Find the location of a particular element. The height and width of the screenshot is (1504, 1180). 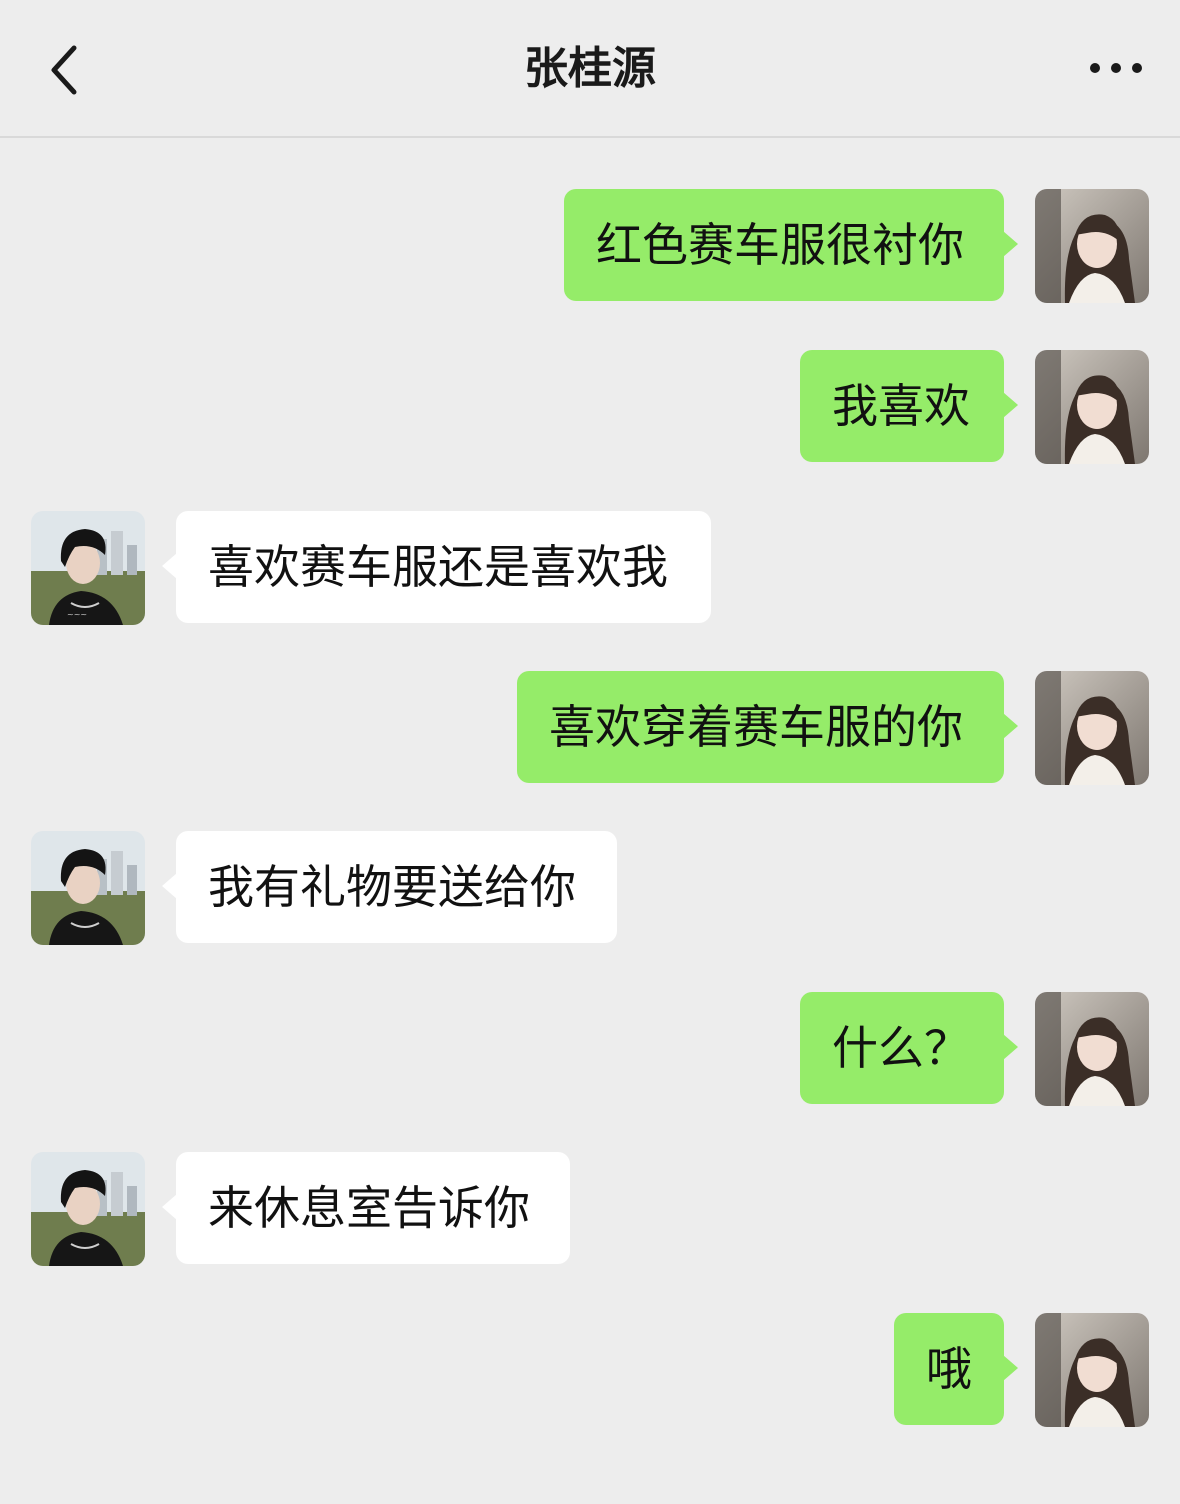

message-bubble-incoming: 来休息室告诉你 is located at coordinates (373, 1208).